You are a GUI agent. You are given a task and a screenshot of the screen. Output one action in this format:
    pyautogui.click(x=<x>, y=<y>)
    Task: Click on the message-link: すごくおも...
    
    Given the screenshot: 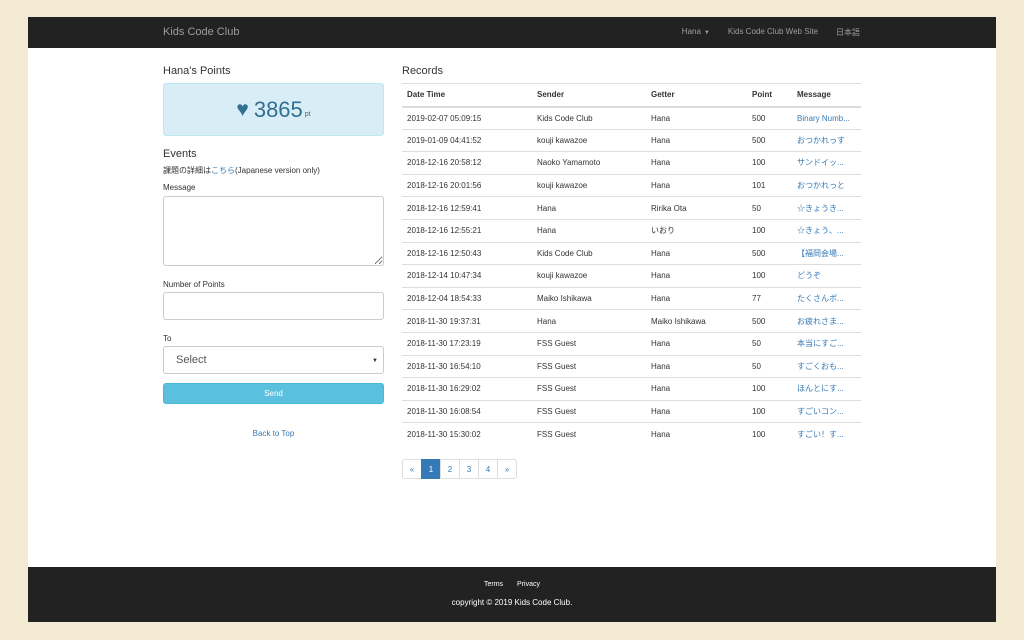 What is the action you would take?
    pyautogui.click(x=826, y=366)
    